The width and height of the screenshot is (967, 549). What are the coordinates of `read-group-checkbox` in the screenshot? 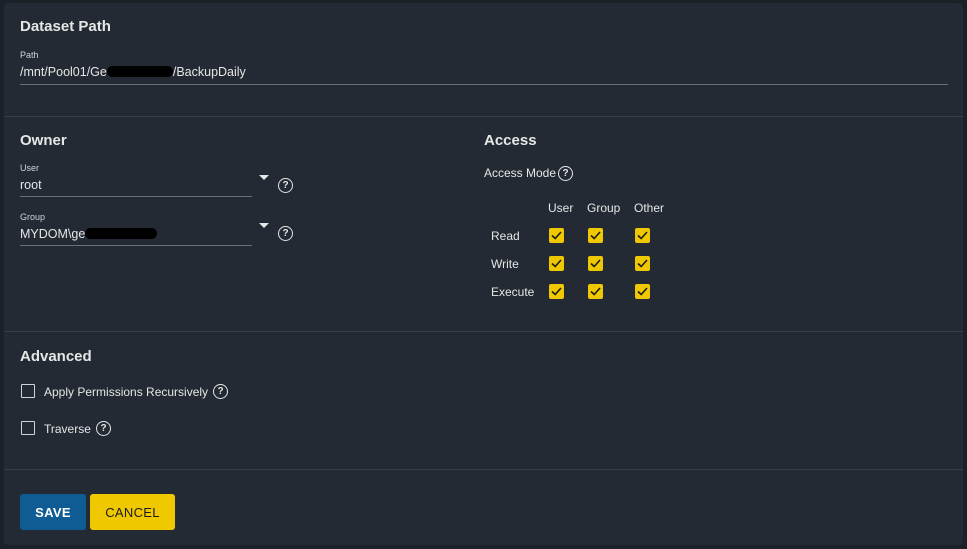 It's located at (595, 235).